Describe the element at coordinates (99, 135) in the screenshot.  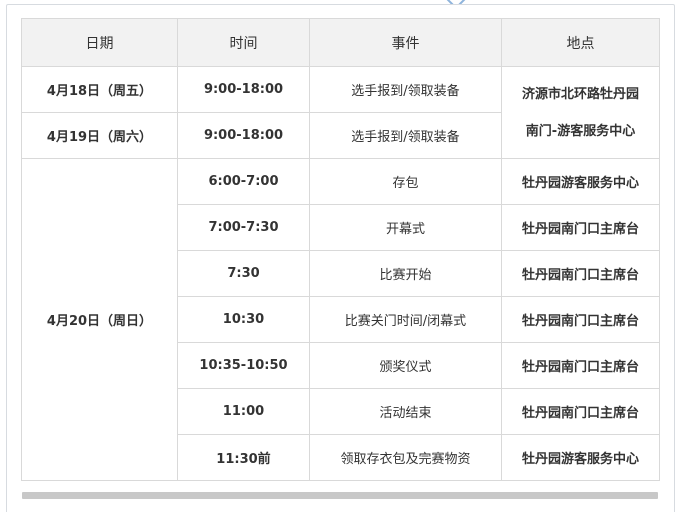
I see `date-cell: 4月19日（周六）` at that location.